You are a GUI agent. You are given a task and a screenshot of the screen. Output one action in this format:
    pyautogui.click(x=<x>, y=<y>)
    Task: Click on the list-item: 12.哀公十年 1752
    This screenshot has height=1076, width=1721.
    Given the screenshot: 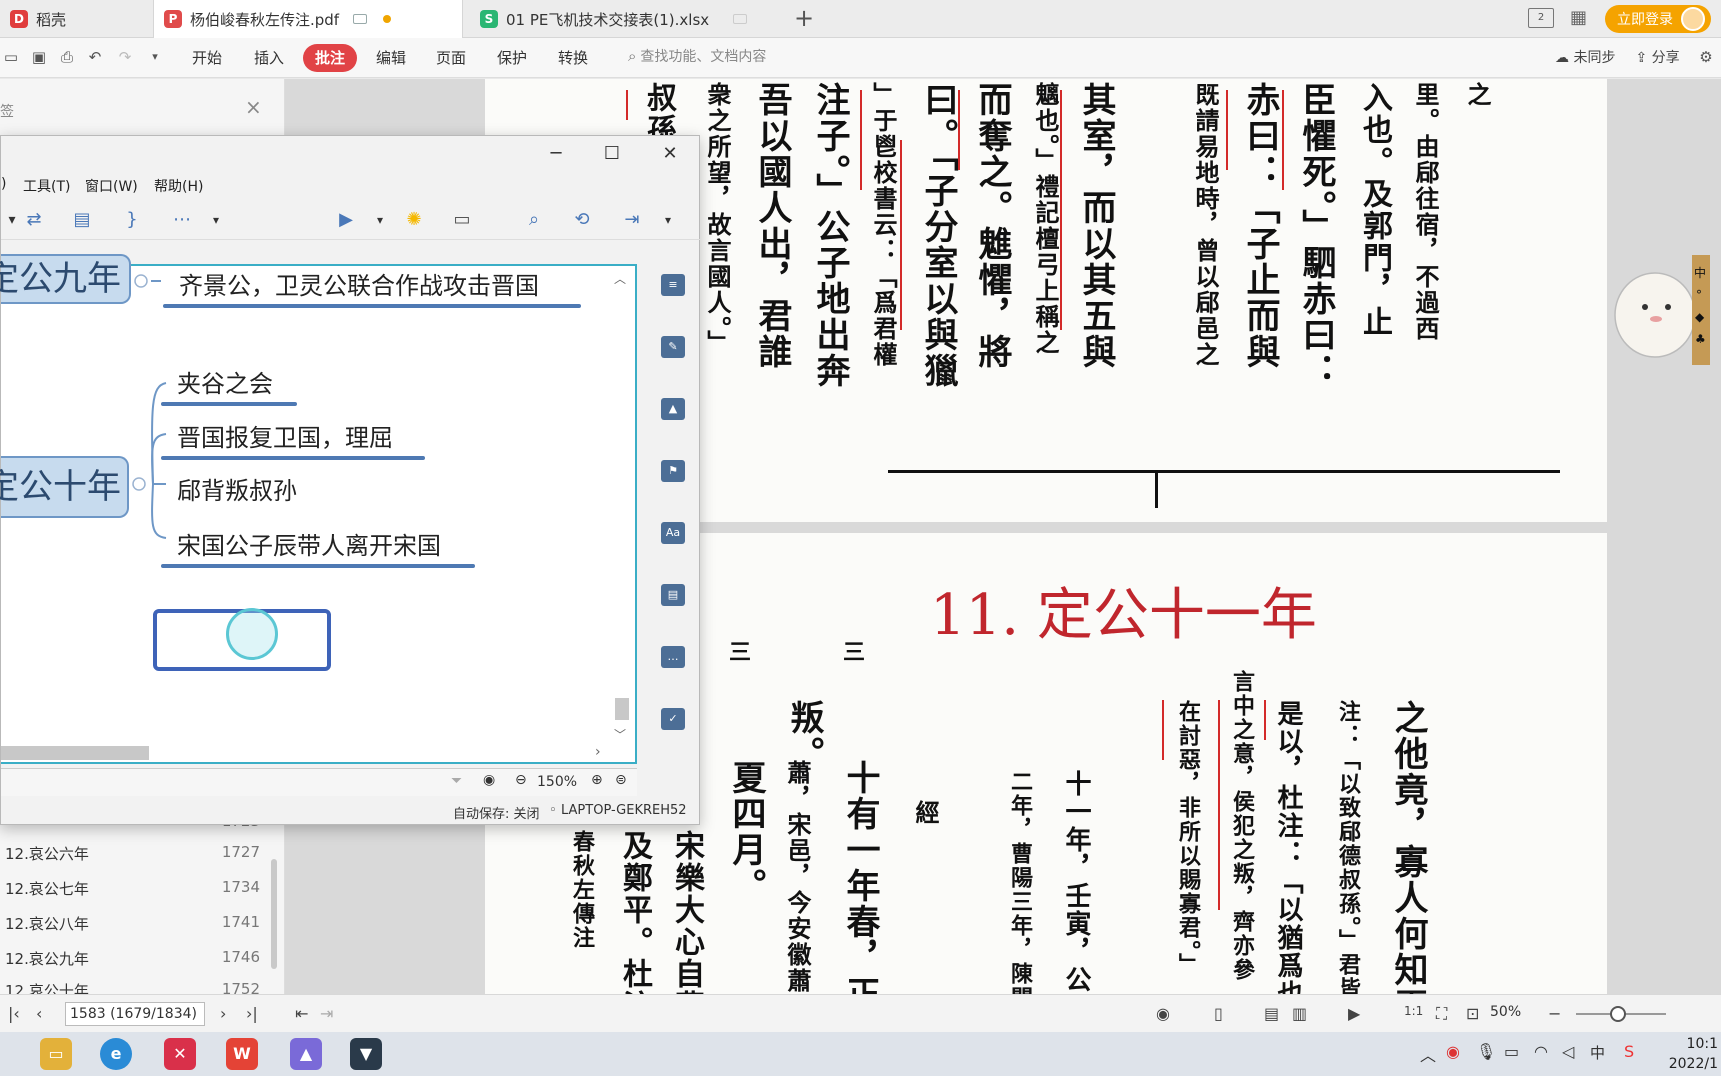 What is the action you would take?
    pyautogui.click(x=132, y=987)
    